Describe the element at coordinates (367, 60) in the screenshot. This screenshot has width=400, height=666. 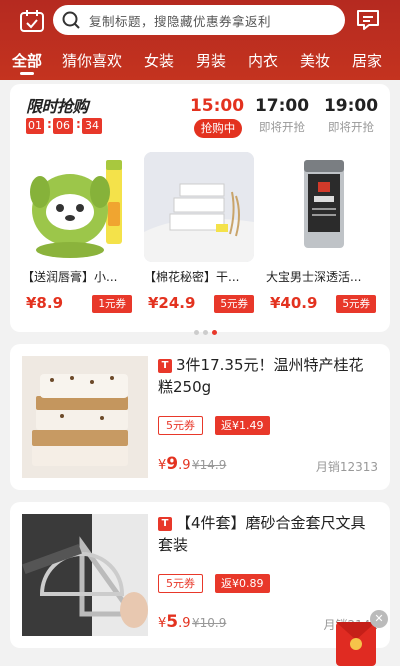
I see `tab-home: 居家` at that location.